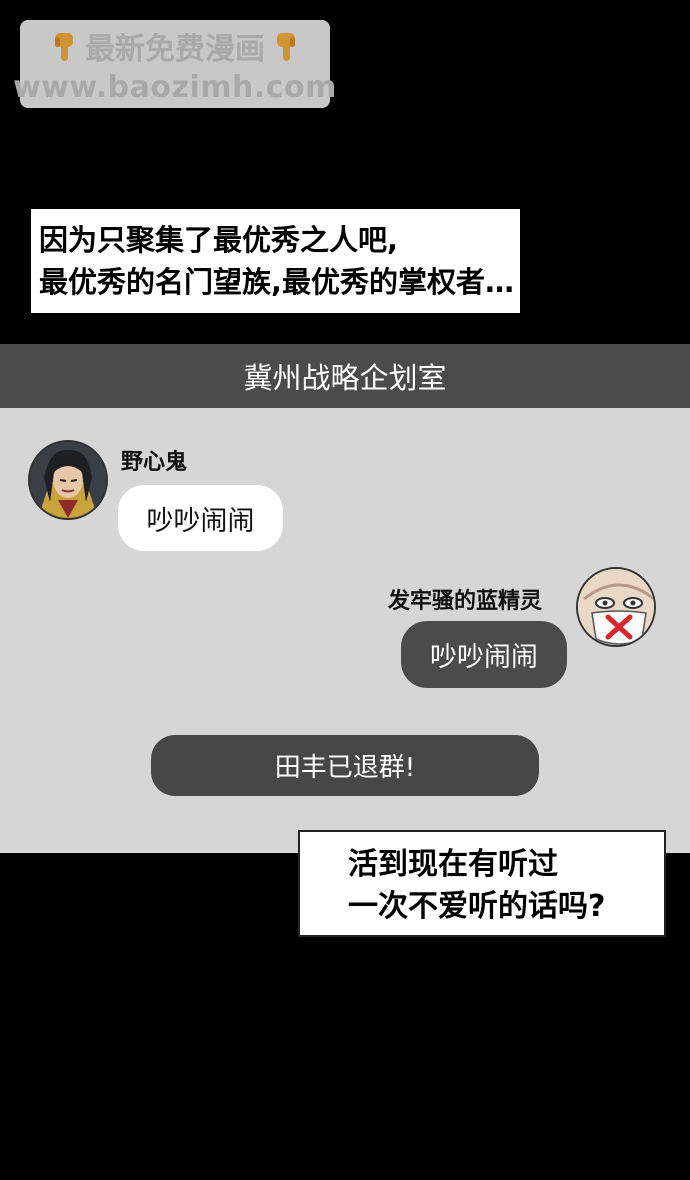 The image size is (690, 1180). Describe the element at coordinates (200, 518) in the screenshot. I see `message-bubble-incoming: 吵吵闹闹` at that location.